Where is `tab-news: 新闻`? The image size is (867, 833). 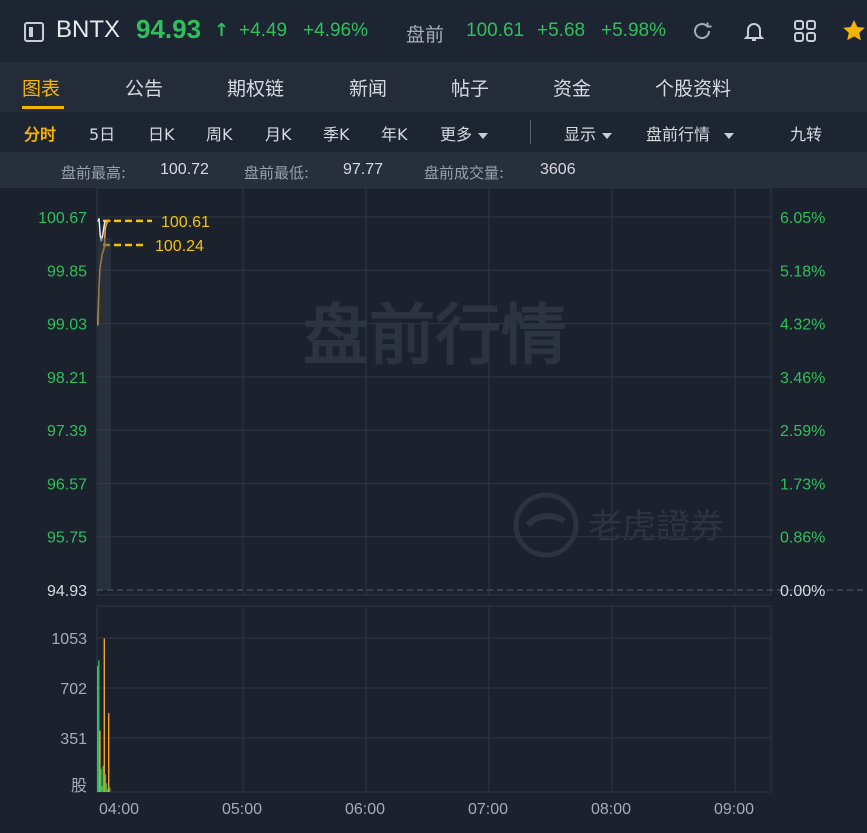 tab-news: 新闻 is located at coordinates (368, 87).